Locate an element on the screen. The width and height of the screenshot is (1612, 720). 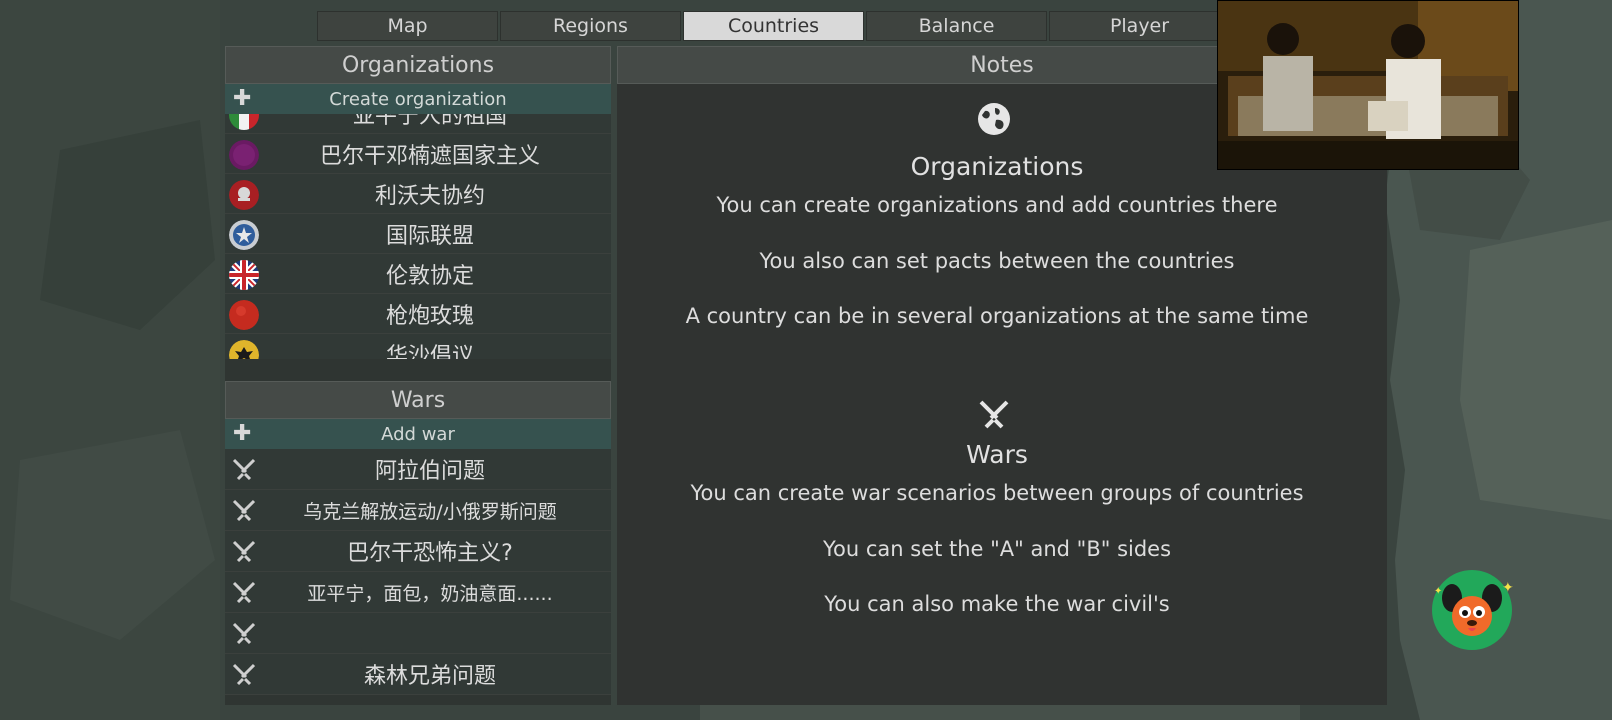
wars-header: Wars is located at coordinates (418, 400).